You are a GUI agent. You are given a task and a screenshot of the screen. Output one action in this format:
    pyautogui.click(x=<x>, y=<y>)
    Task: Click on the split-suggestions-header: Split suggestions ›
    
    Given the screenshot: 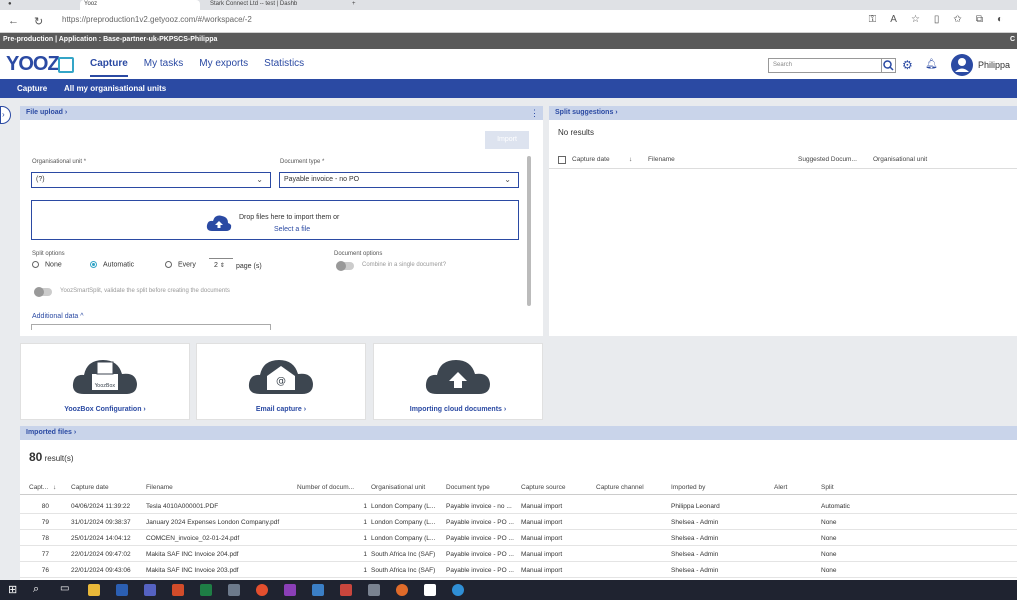 What is the action you would take?
    pyautogui.click(x=783, y=113)
    